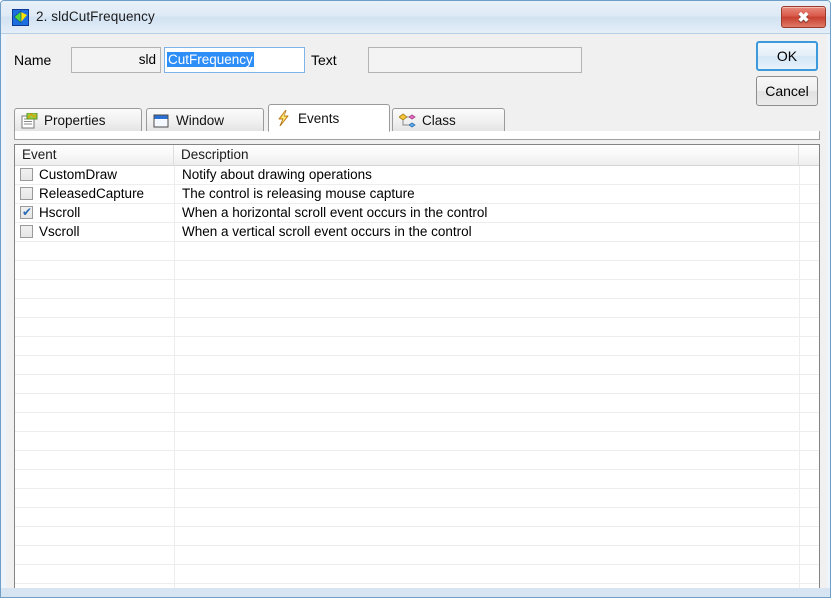  Describe the element at coordinates (809, 155) in the screenshot. I see `column-header-extra` at that location.